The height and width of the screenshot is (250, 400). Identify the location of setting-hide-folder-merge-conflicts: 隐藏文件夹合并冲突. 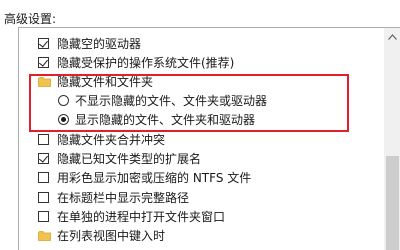
(199, 140).